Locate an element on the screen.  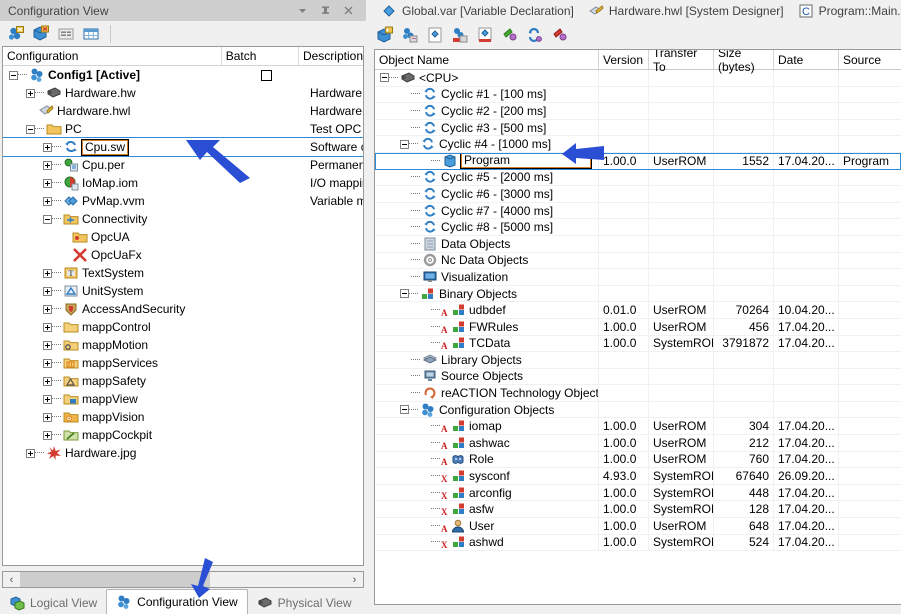
column-header-configuration: Configuration is located at coordinates (112, 56).